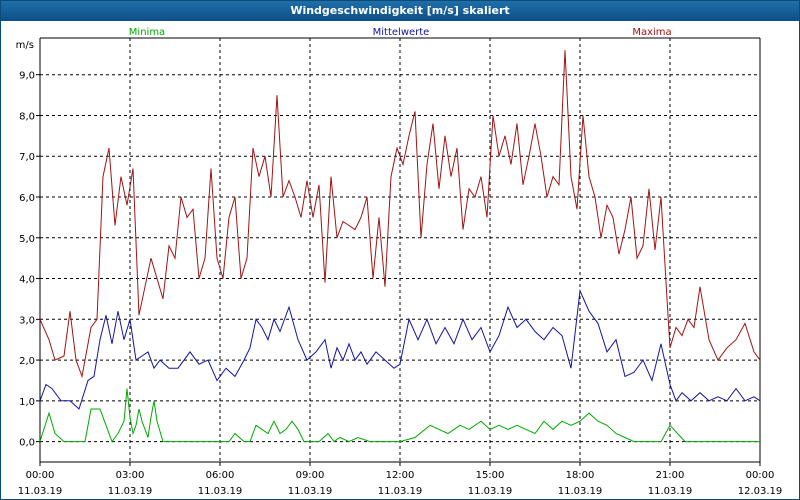 The image size is (800, 500). Describe the element at coordinates (25, 45) in the screenshot. I see `y-axis-unit: m/s` at that location.